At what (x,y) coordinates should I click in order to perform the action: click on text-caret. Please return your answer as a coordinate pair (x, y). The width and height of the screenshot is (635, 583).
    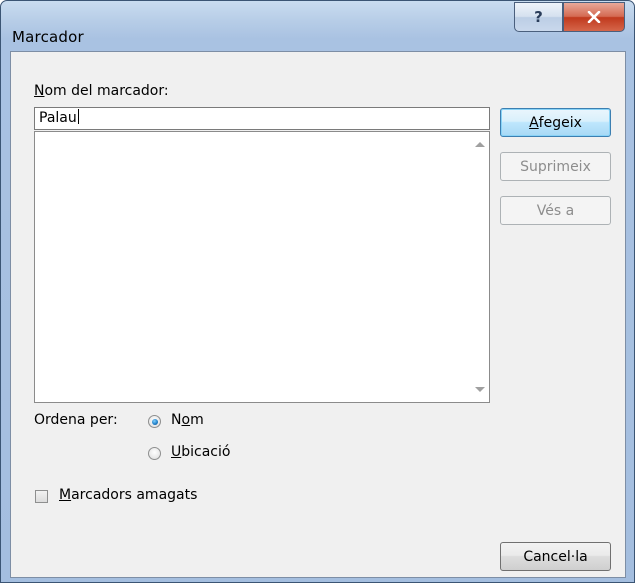
    Looking at the image, I should click on (78, 116).